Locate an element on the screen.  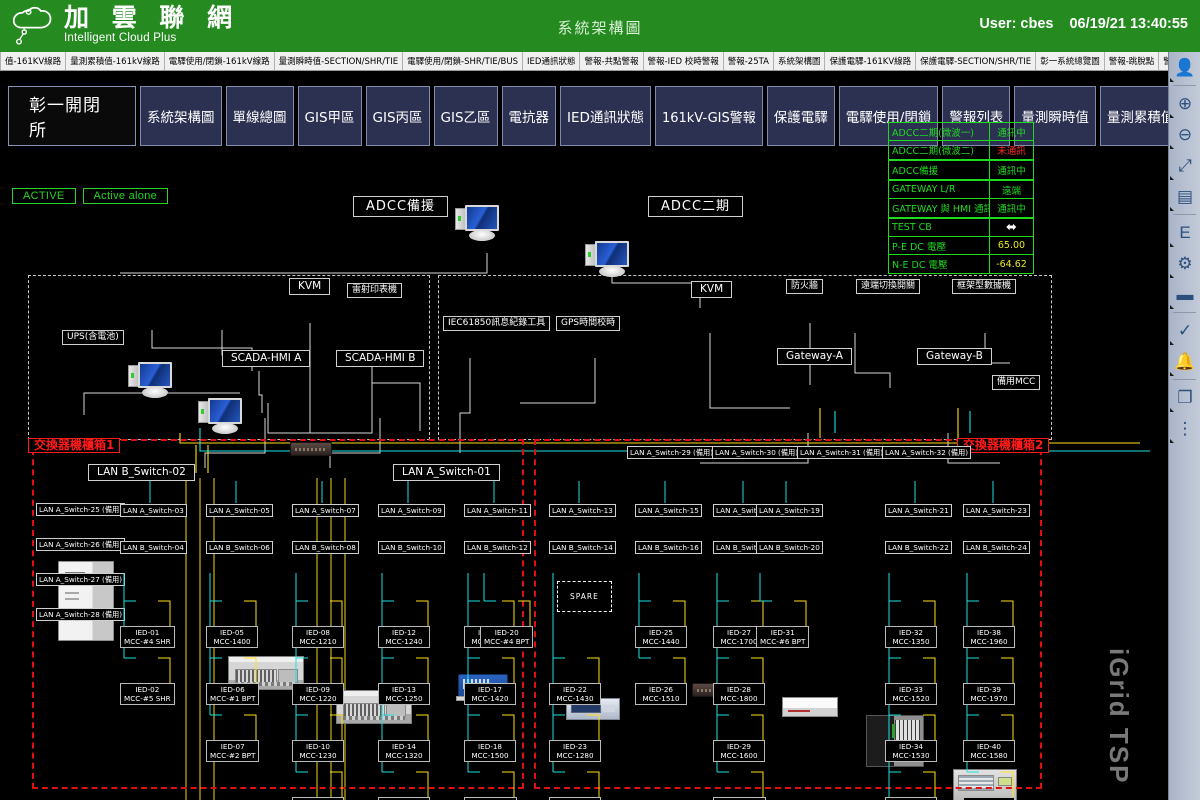
ied-mcc: MCC-1510 is located at coordinates (661, 698).